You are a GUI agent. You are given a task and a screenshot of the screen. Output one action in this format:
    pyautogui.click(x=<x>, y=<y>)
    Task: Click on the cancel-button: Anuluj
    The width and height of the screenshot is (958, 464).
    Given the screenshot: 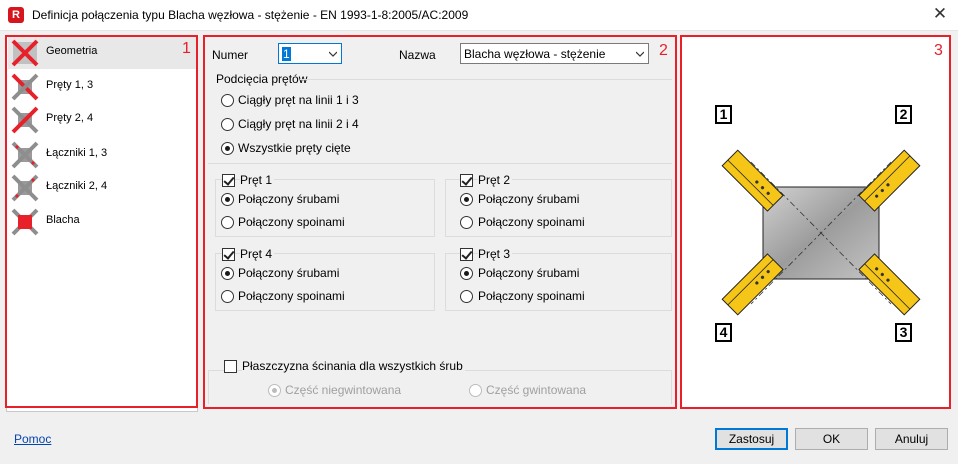 What is the action you would take?
    pyautogui.click(x=911, y=439)
    